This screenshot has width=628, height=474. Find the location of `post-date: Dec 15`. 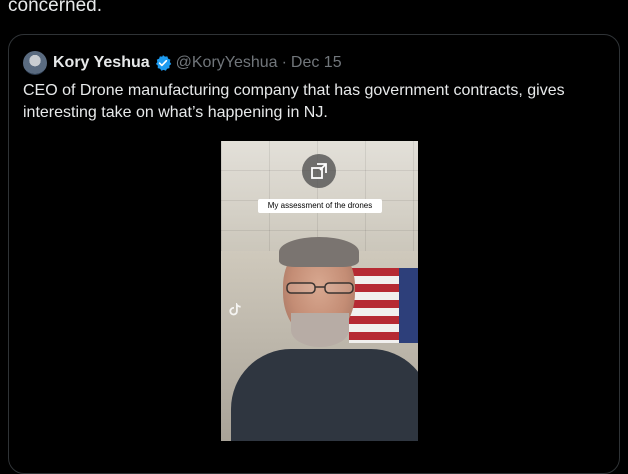

post-date: Dec 15 is located at coordinates (316, 63).